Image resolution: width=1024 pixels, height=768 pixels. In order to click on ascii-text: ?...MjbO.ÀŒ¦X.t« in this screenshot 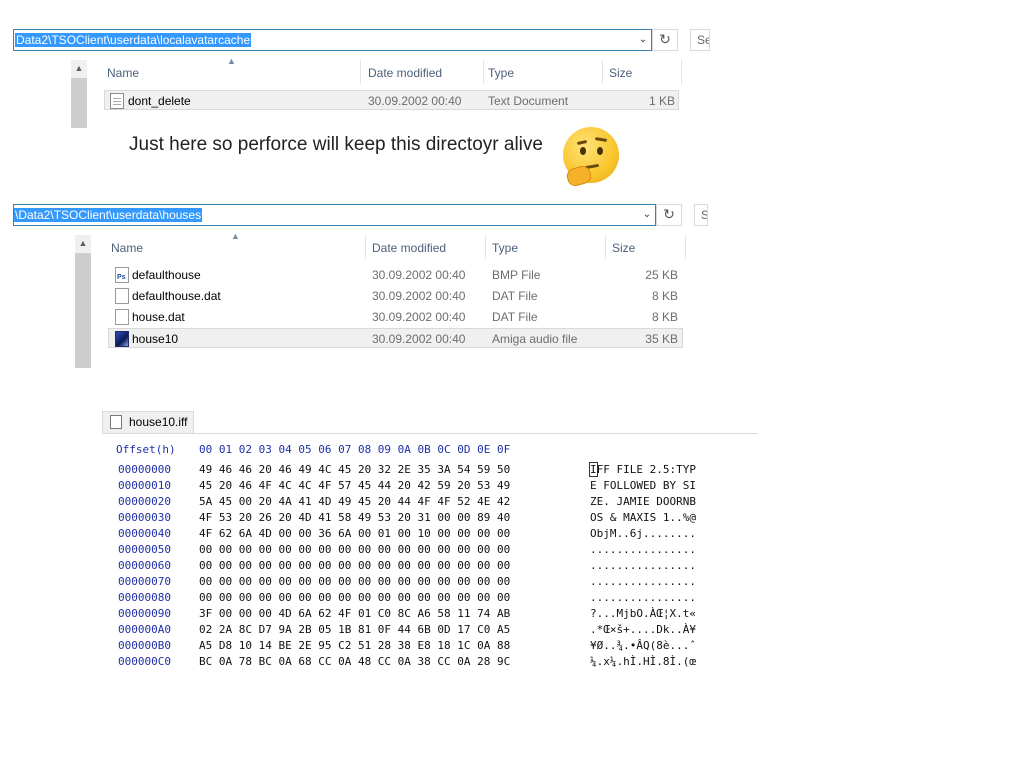, I will do `click(643, 613)`.